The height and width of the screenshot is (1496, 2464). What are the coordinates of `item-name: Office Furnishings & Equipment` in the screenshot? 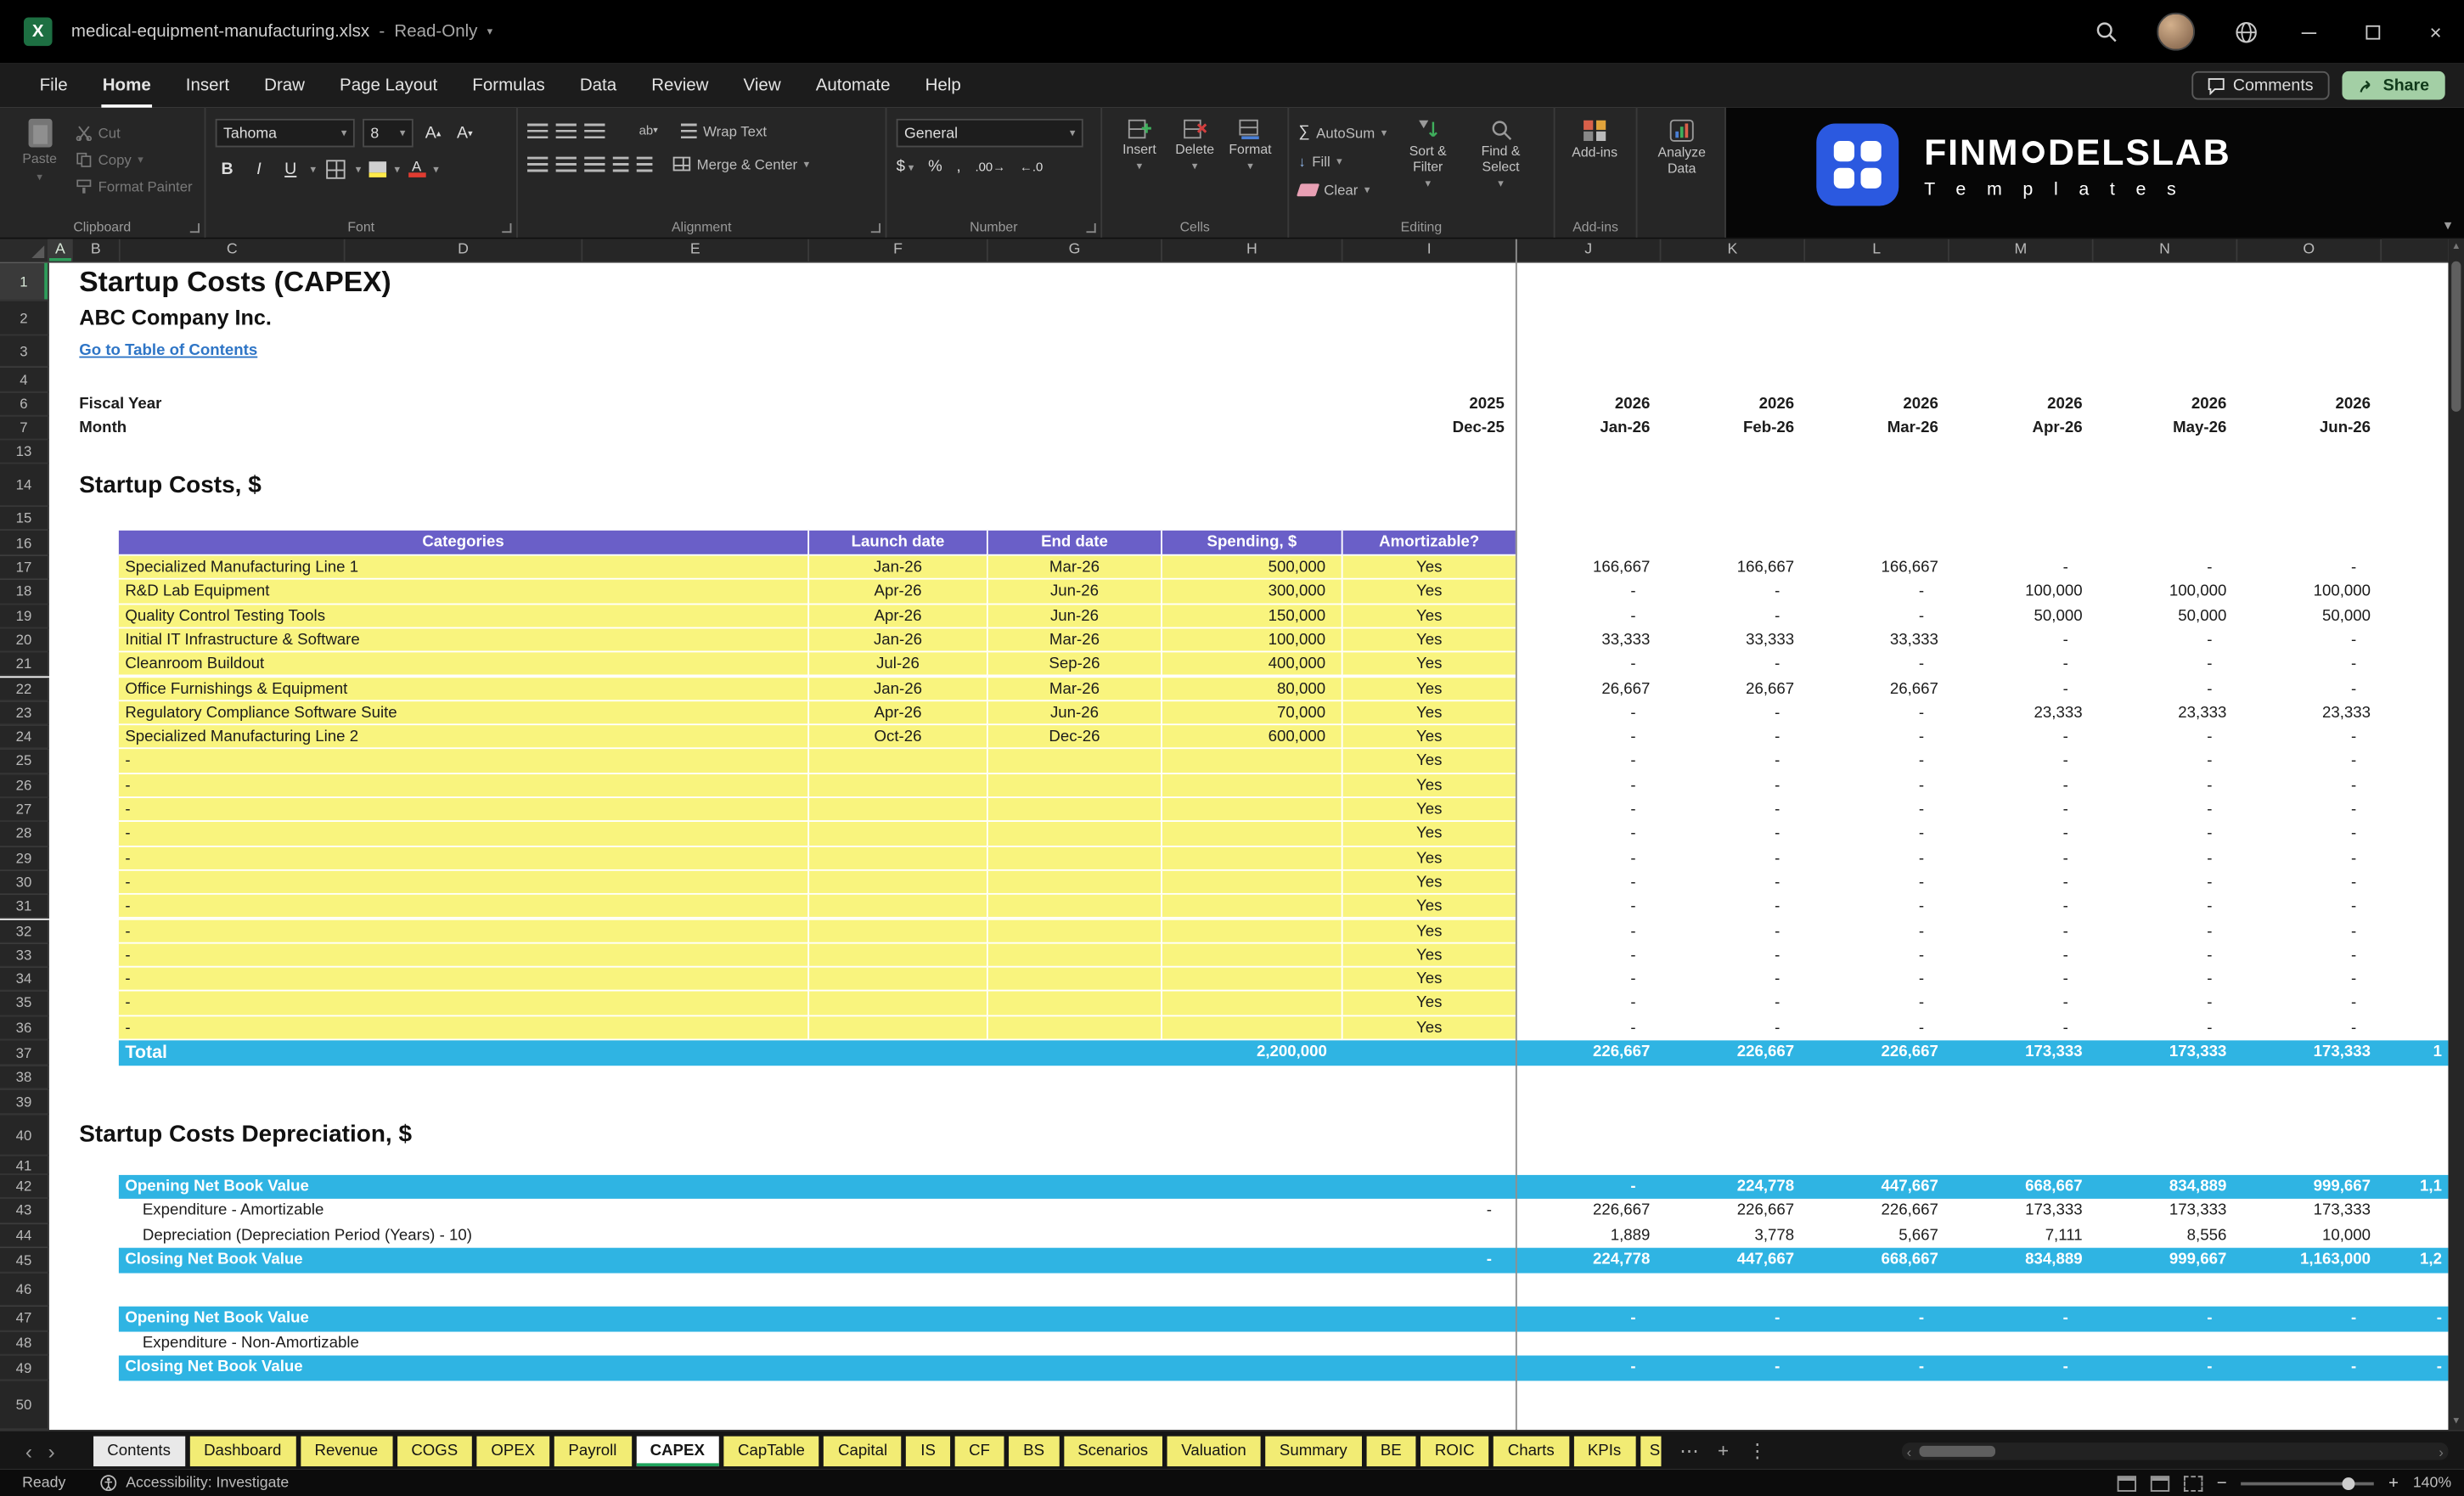 It's located at (464, 689).